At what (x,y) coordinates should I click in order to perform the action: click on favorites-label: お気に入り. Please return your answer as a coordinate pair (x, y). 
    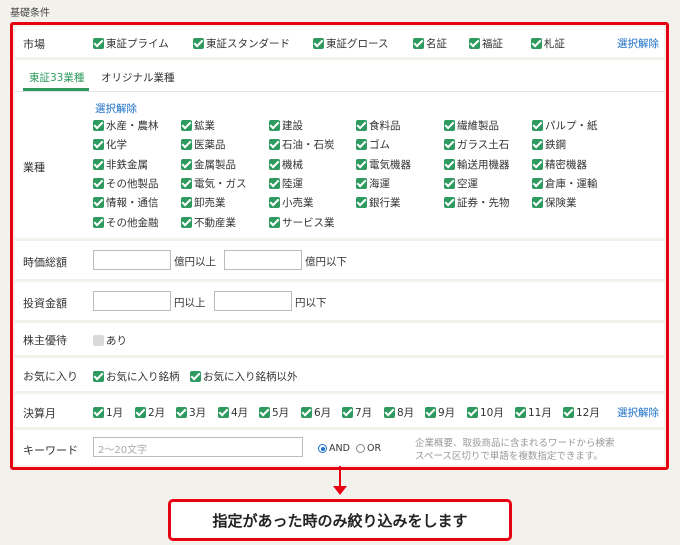
    Looking at the image, I should click on (50, 376).